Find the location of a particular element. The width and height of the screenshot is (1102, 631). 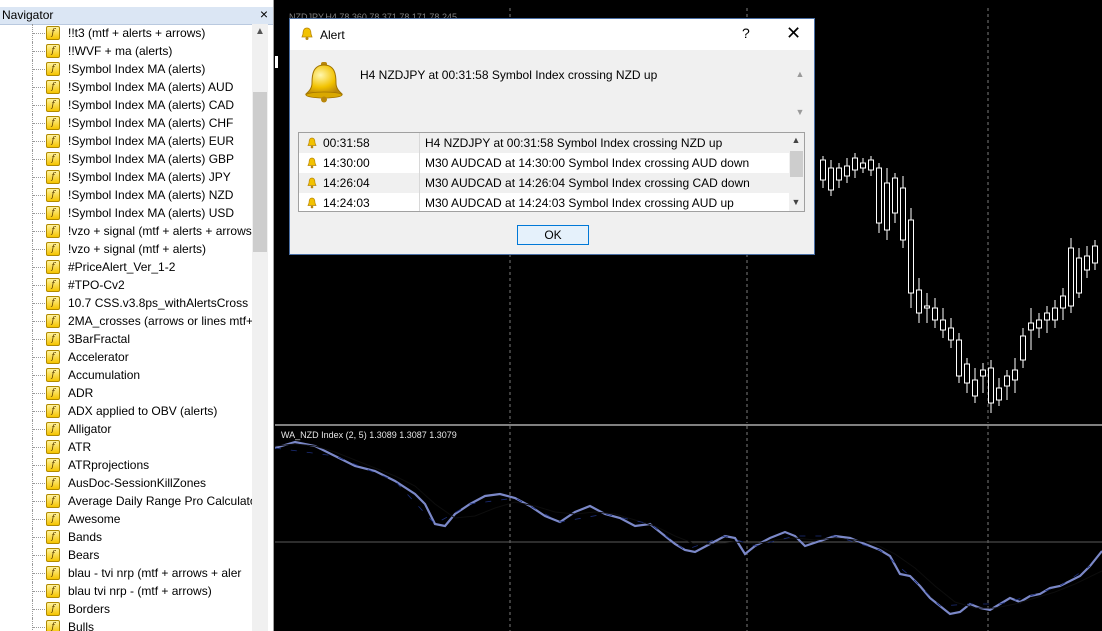

navigator-item: f 3BarFractal is located at coordinates (126, 339).